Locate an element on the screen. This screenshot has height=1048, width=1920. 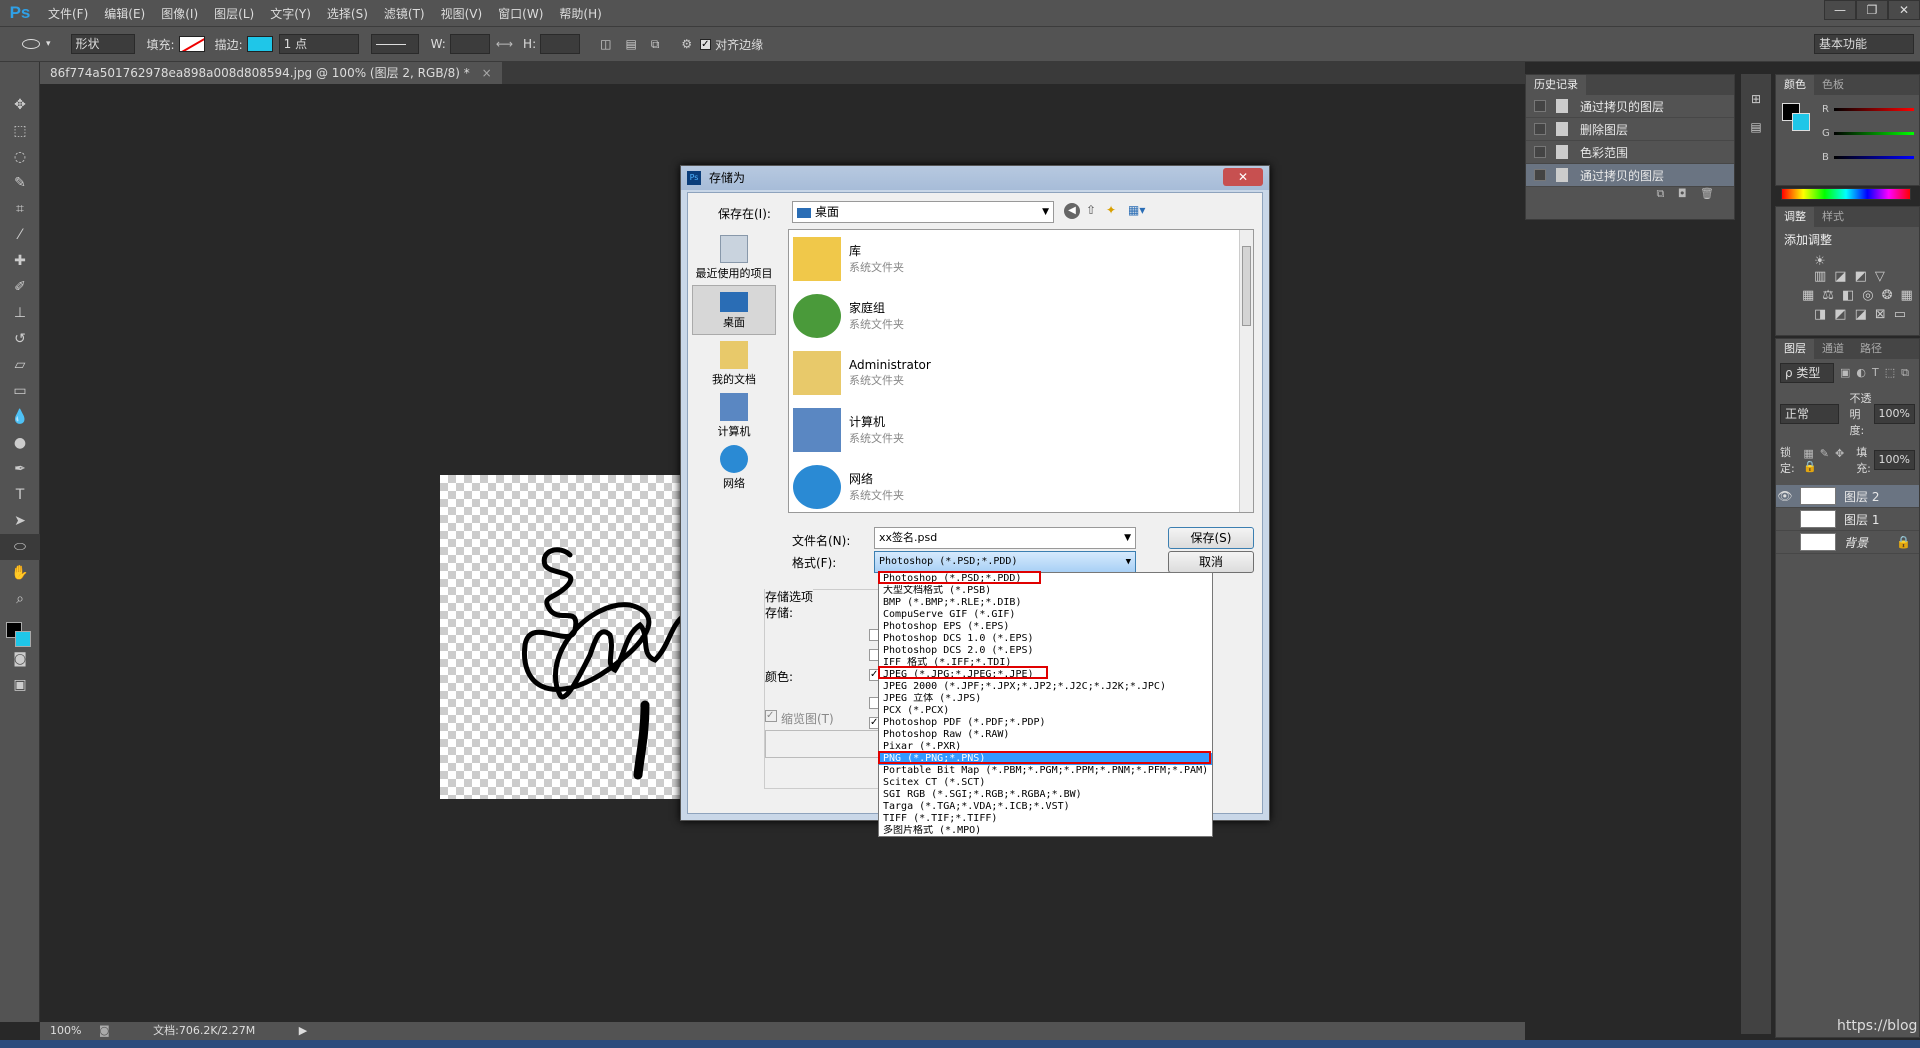
tab-paths: 路径 is located at coordinates (1871, 349).